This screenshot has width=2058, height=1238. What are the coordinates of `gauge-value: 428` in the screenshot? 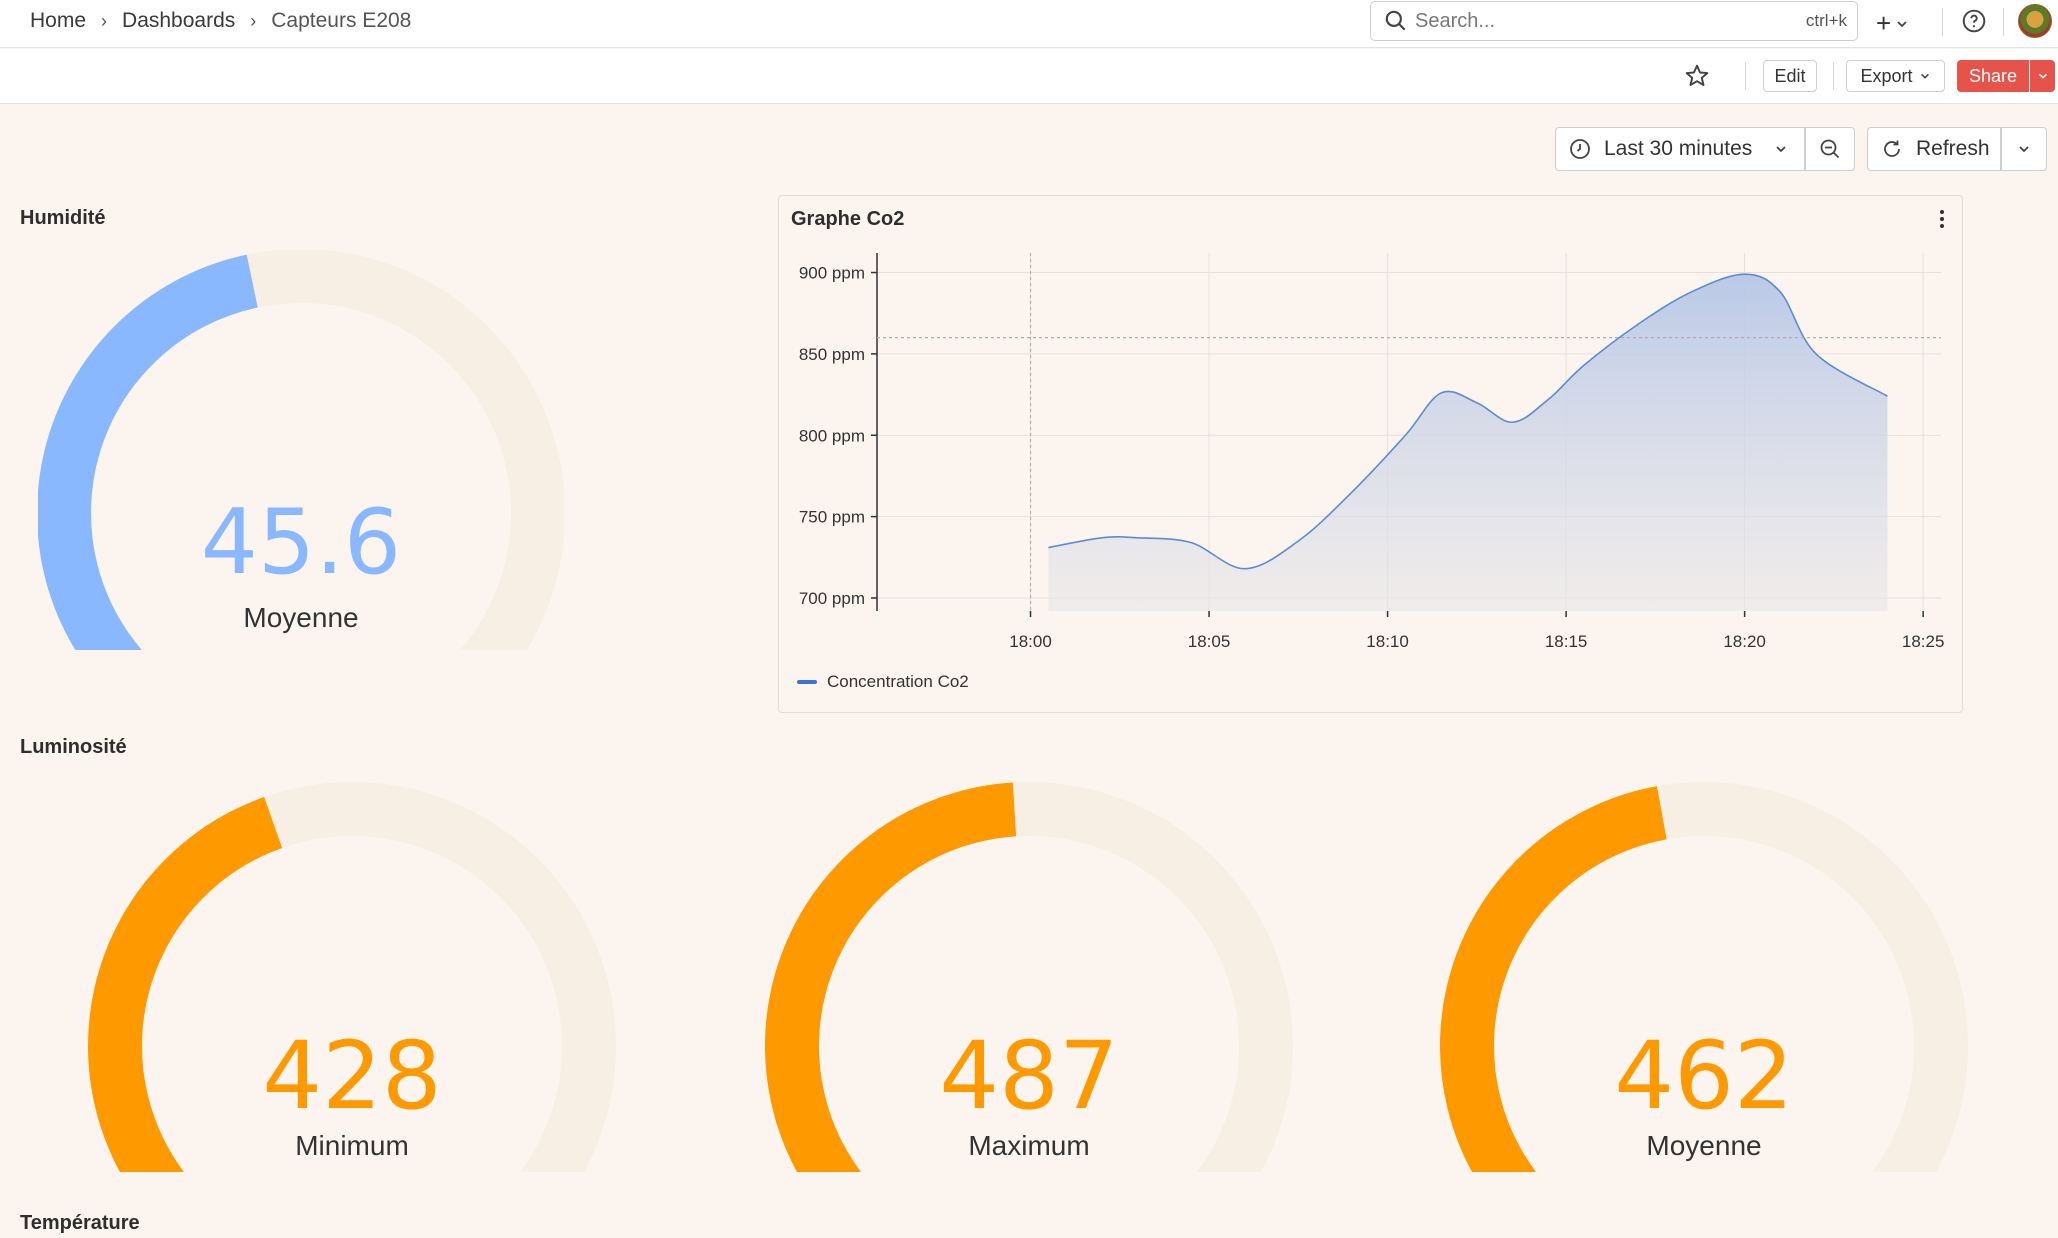 It's located at (352, 1076).